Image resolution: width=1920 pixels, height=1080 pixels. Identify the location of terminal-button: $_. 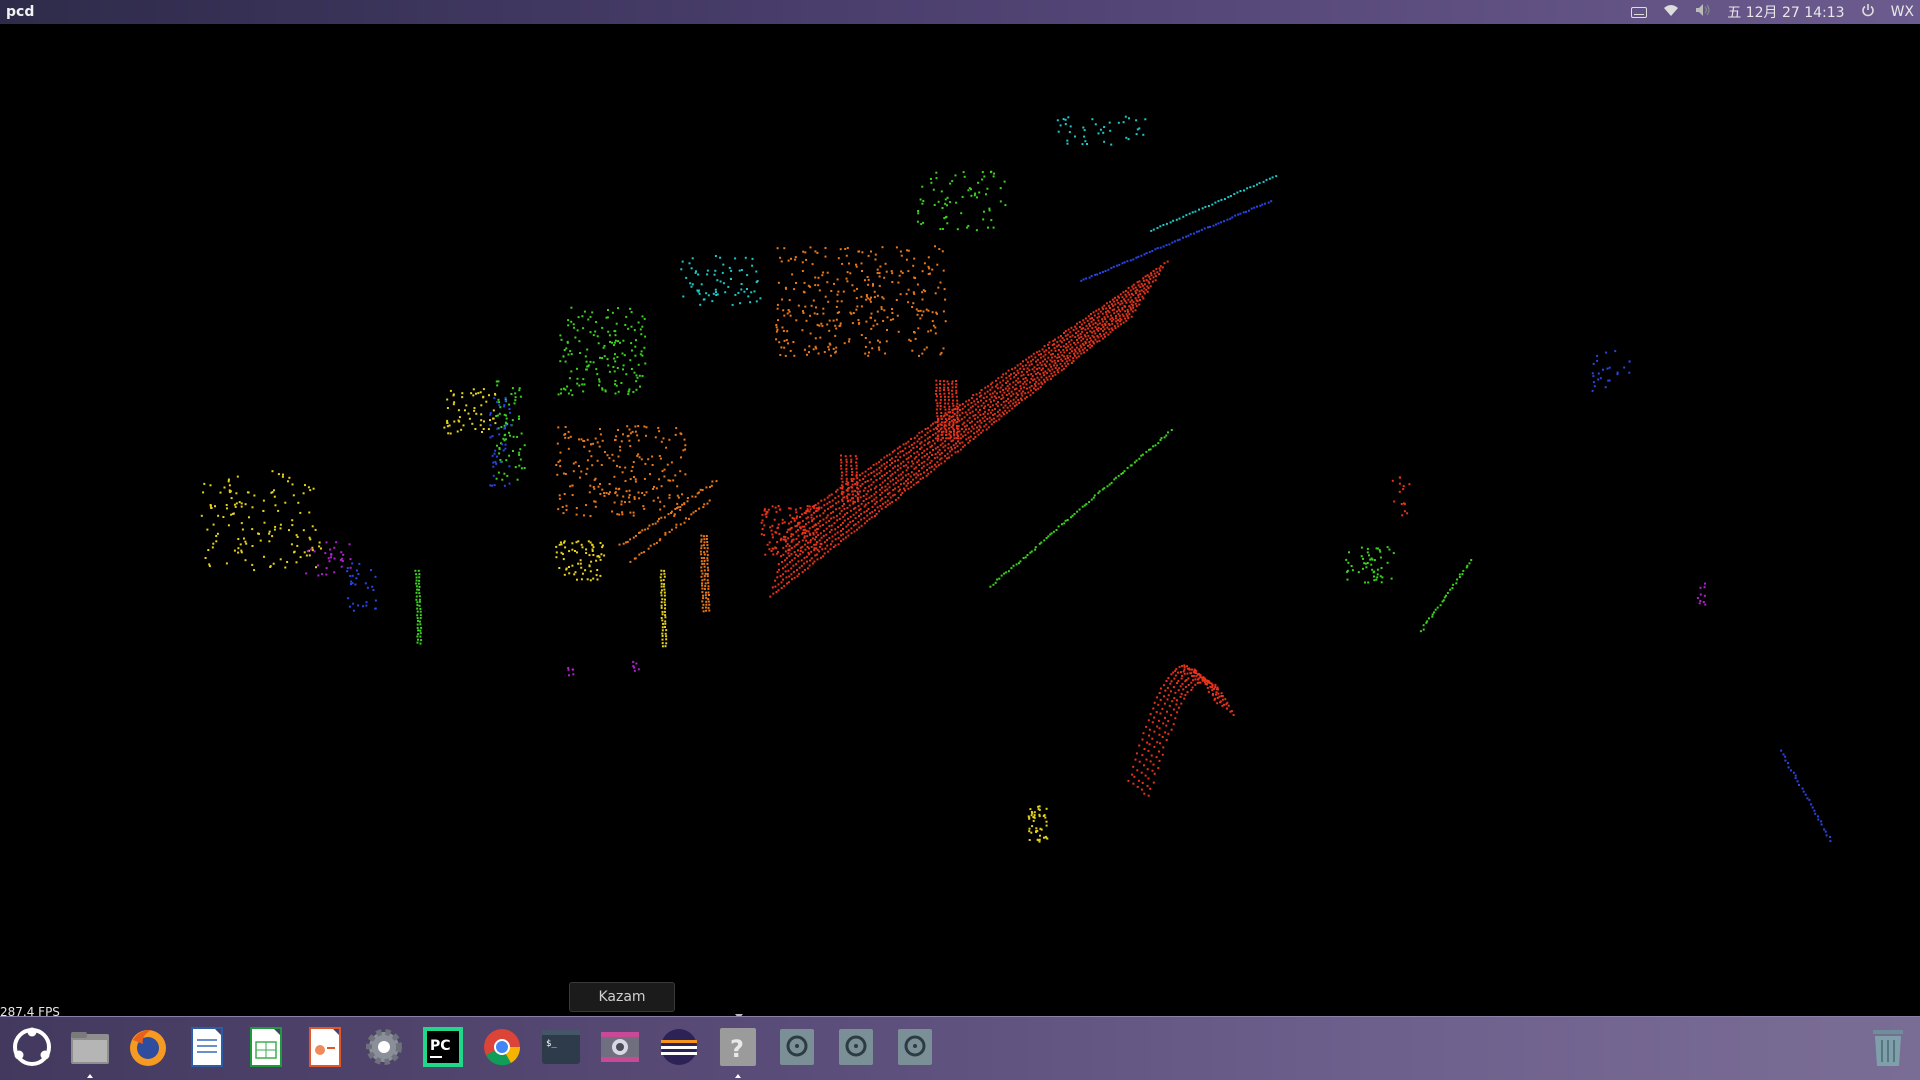
(561, 1047).